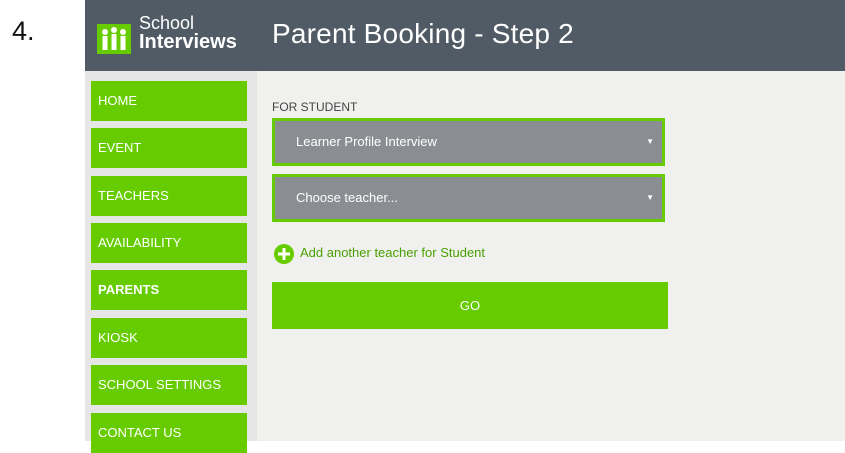  Describe the element at coordinates (284, 254) in the screenshot. I see `plus-circle-icon` at that location.